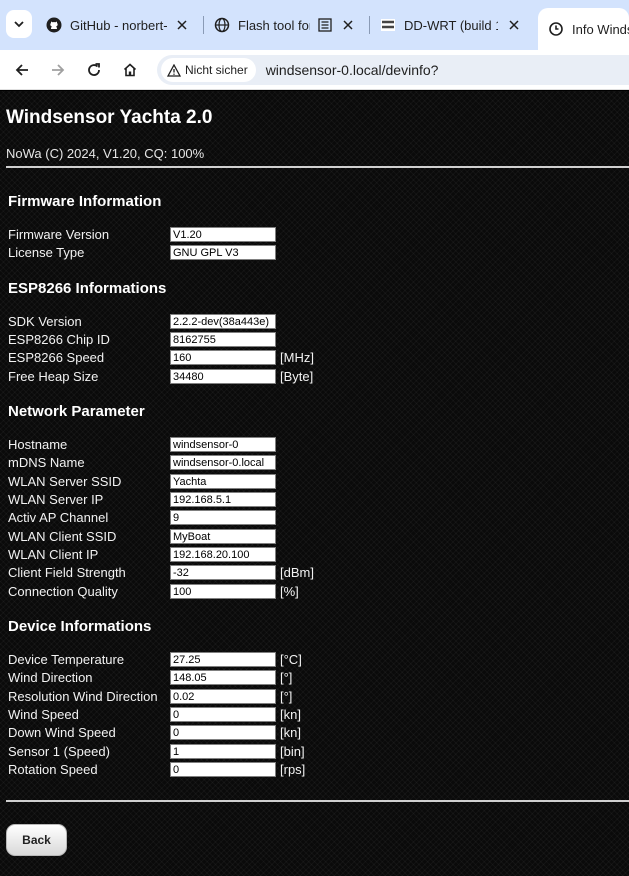 This screenshot has width=629, height=876. I want to click on field-value: 192.168.20.100, so click(223, 554).